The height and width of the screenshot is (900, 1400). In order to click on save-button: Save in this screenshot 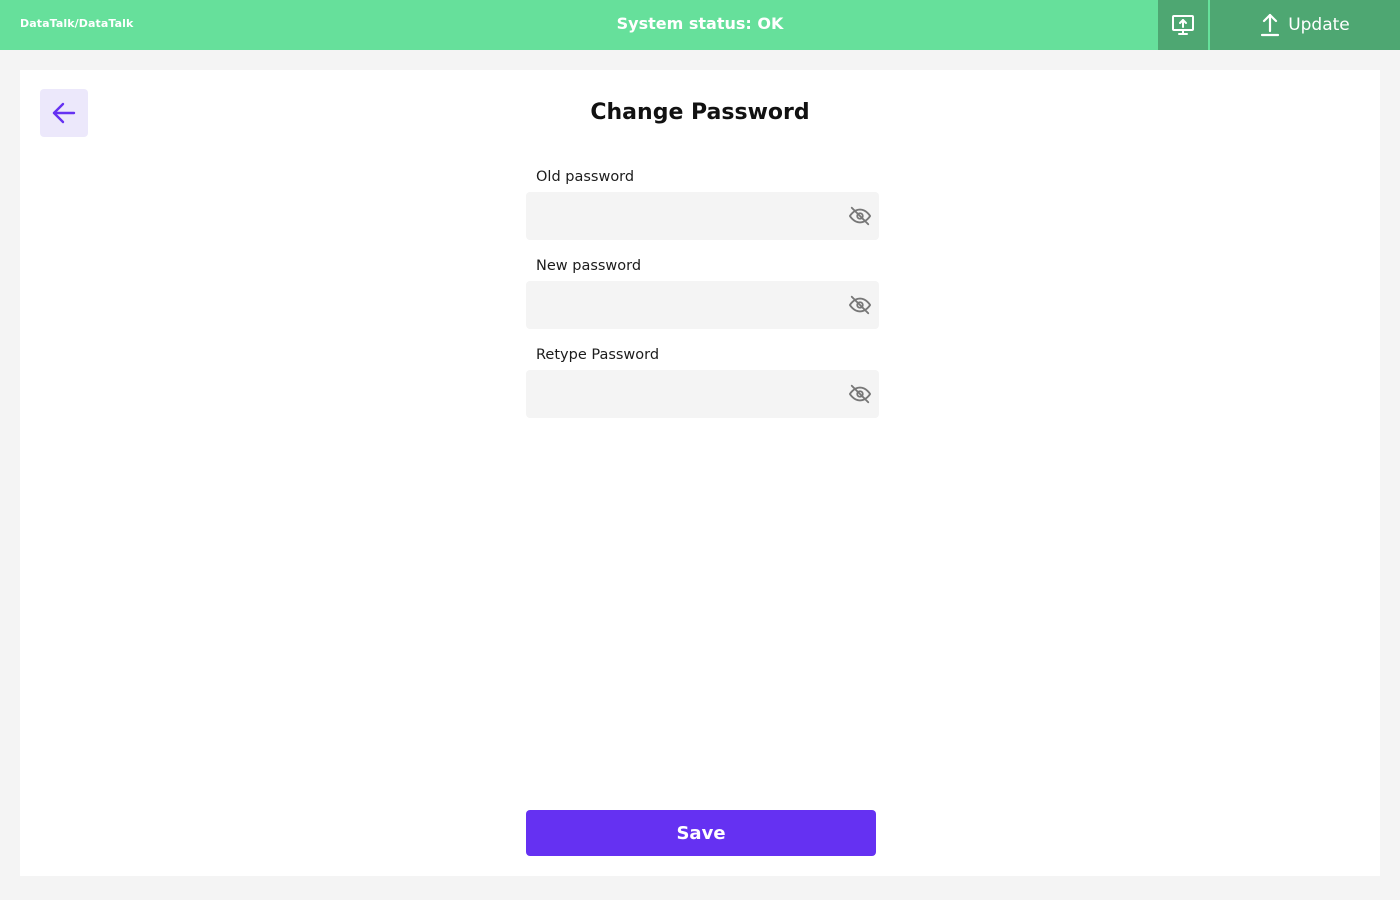, I will do `click(701, 833)`.